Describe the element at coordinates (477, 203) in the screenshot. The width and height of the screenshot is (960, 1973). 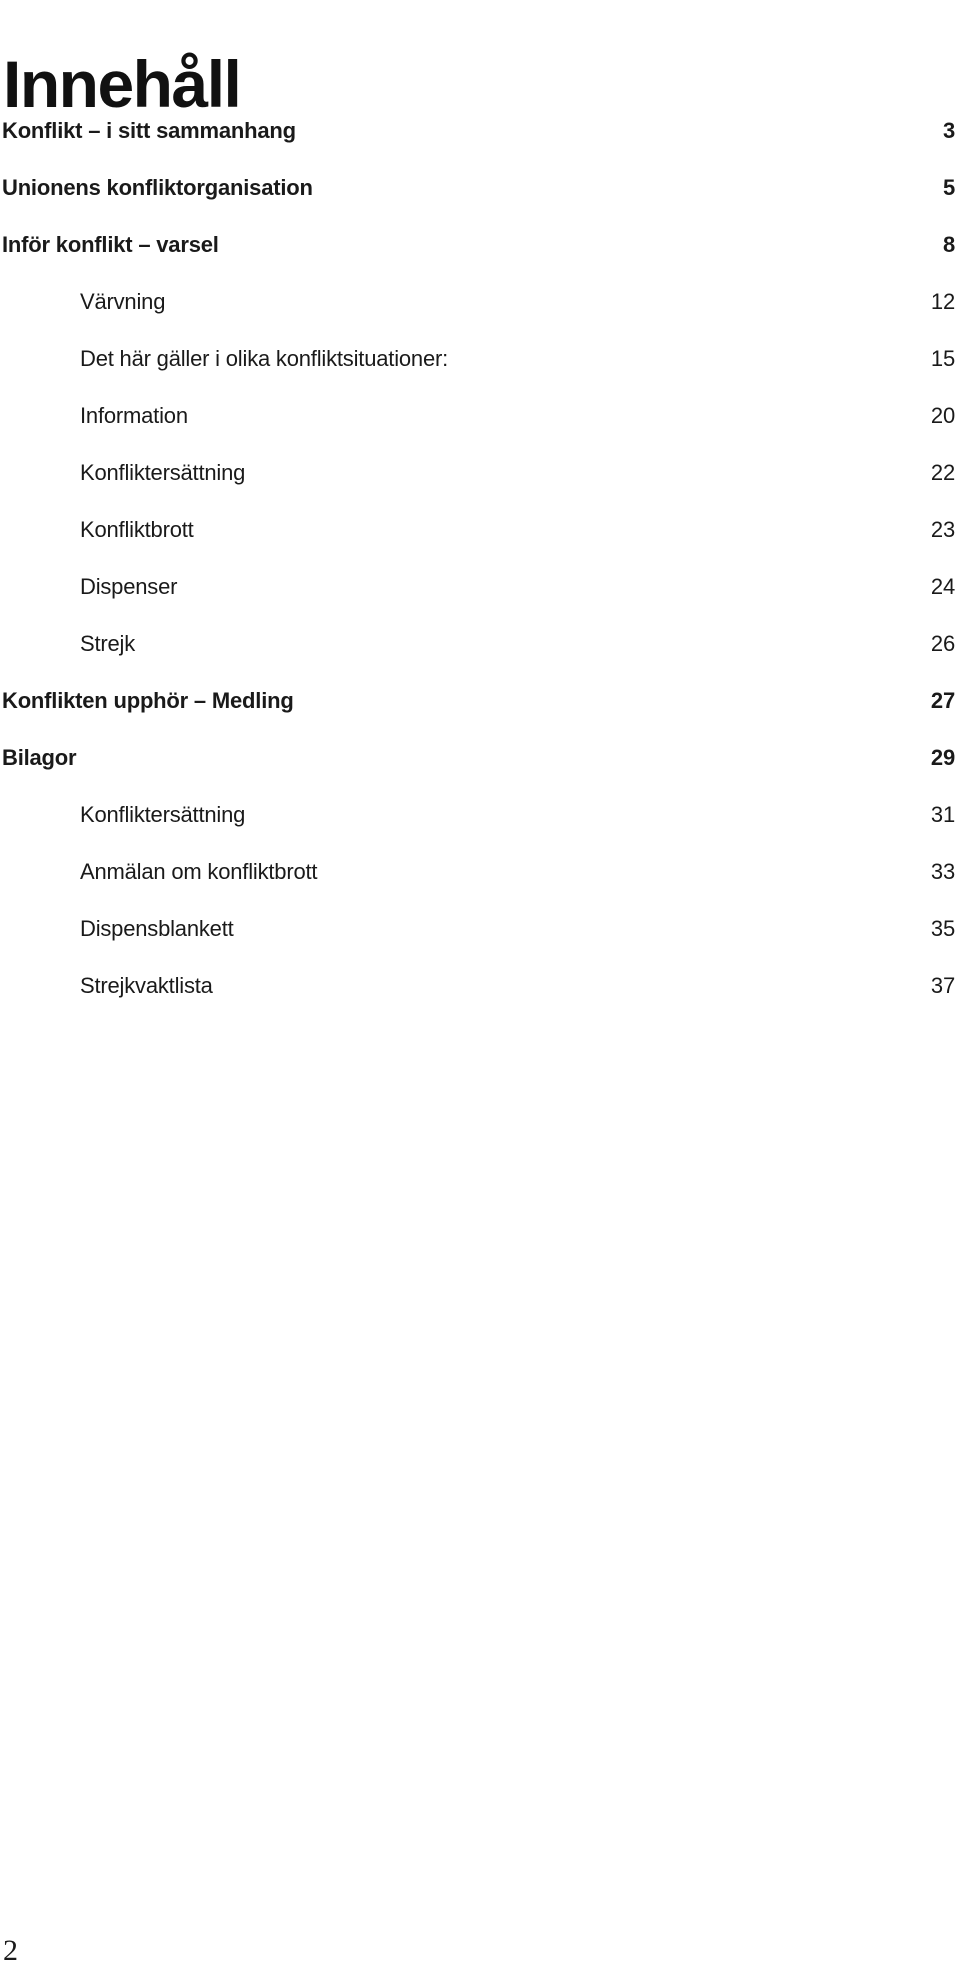
I see `toc-entry: Unionens konfliktorganisation 5` at that location.